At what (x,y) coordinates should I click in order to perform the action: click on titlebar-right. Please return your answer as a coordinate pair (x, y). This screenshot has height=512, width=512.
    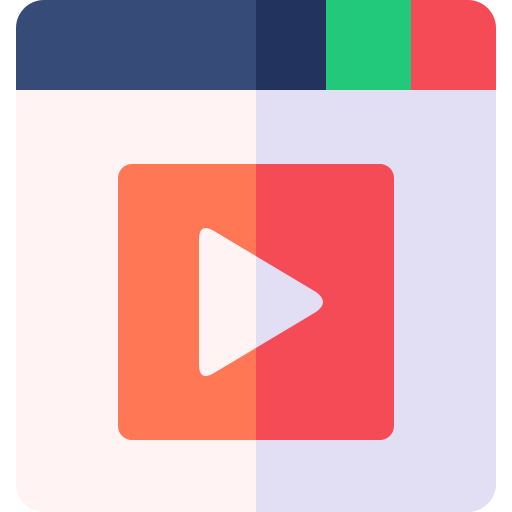
    Looking at the image, I should click on (291, 45).